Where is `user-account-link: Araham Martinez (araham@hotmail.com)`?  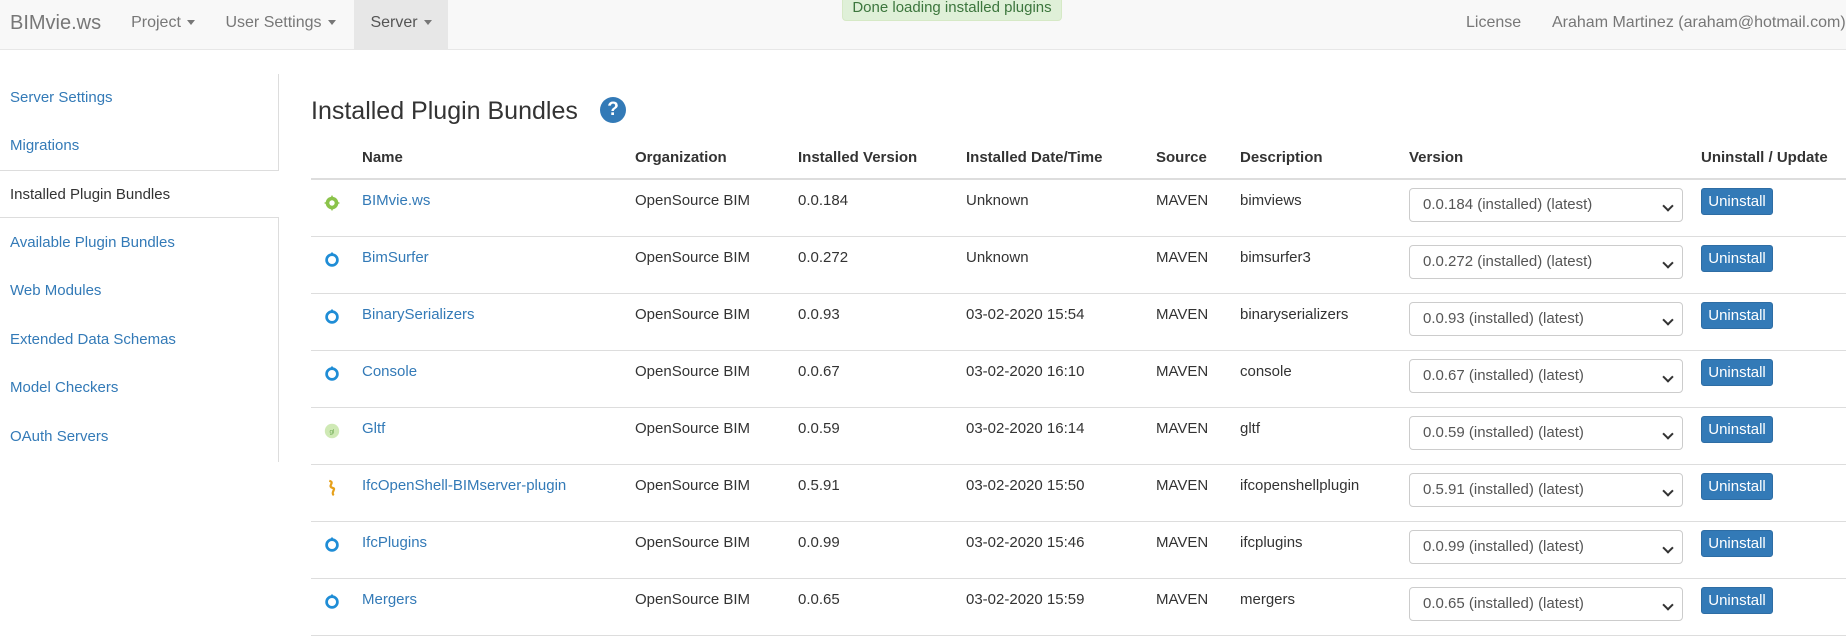
user-account-link: Araham Martinez (araham@hotmail.com) is located at coordinates (1699, 25).